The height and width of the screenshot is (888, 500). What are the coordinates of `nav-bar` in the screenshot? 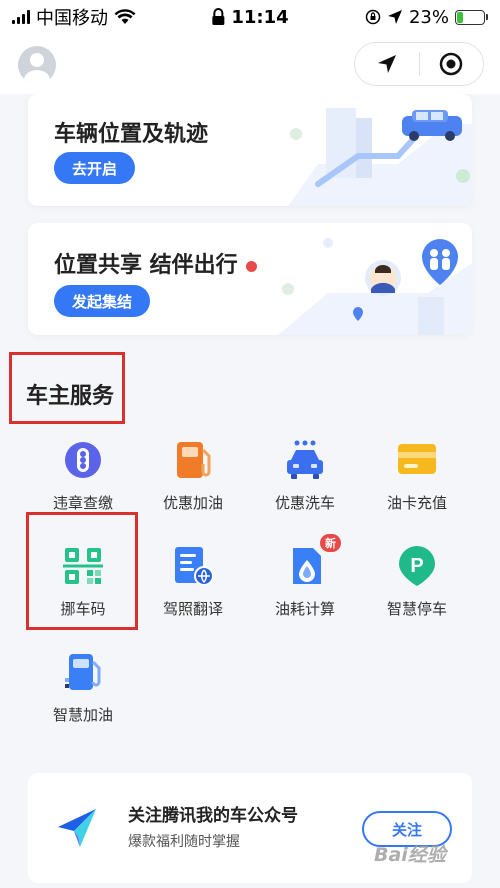 It's located at (250, 64).